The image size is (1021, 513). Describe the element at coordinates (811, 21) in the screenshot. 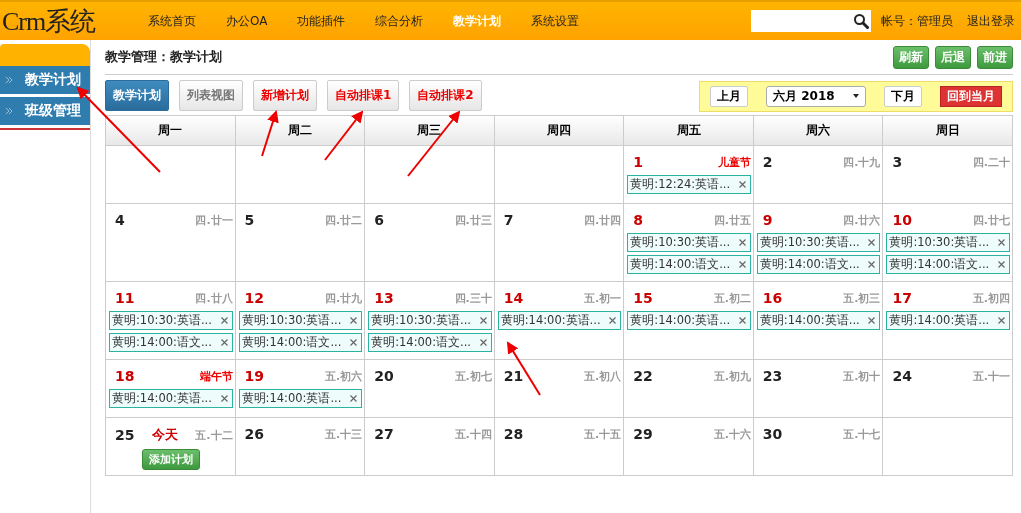

I see `search-field` at that location.